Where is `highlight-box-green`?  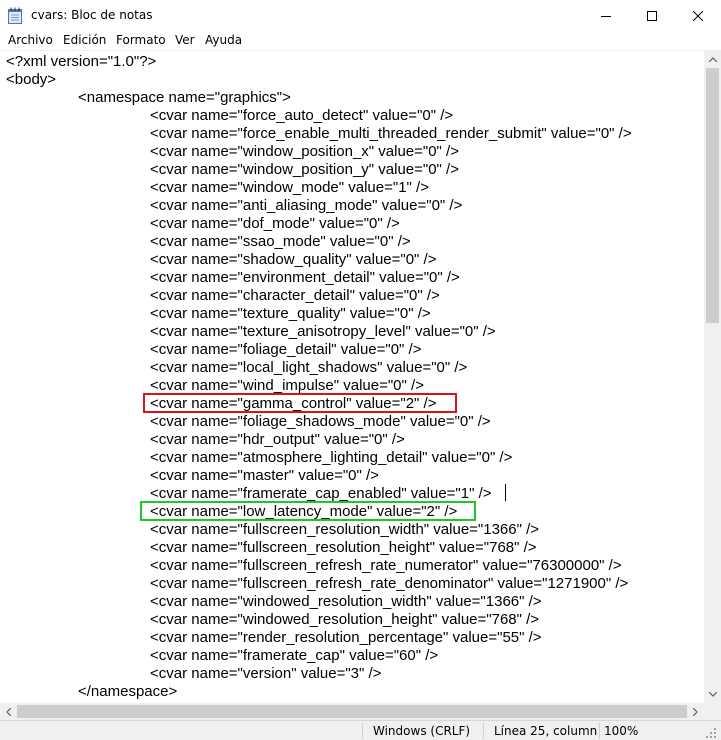 highlight-box-green is located at coordinates (308, 511).